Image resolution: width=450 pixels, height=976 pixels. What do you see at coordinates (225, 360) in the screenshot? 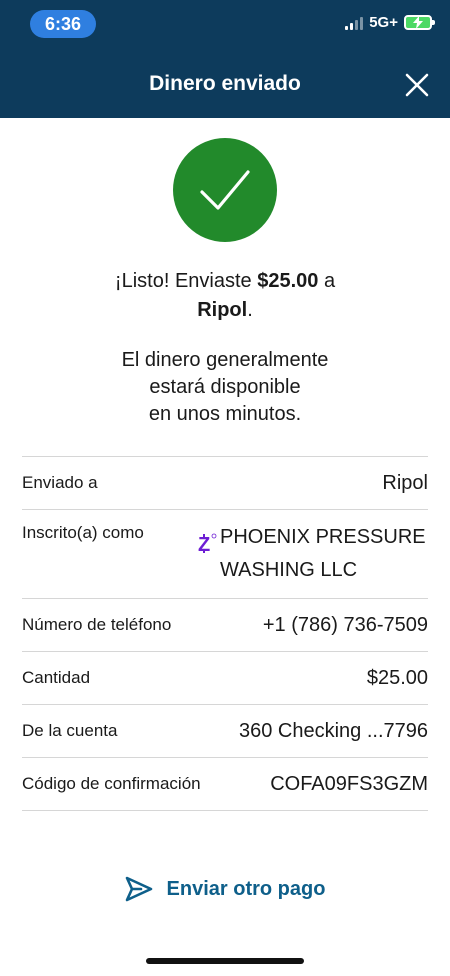
I see `availability-line: El dinero generalmente` at bounding box center [225, 360].